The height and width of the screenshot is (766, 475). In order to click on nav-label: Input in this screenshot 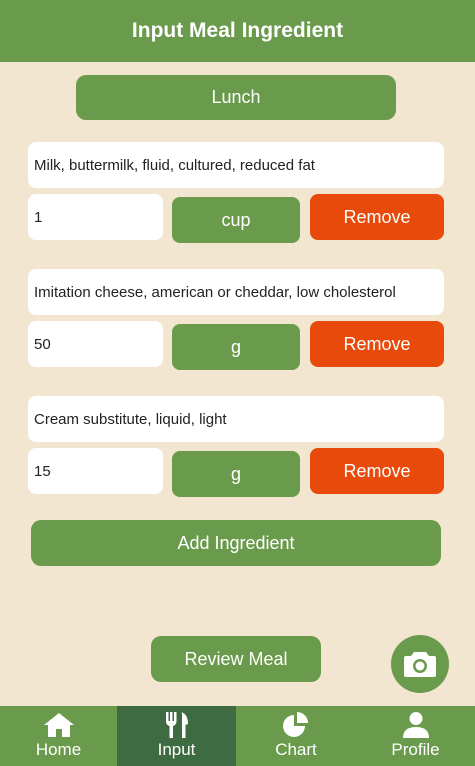, I will do `click(176, 749)`.